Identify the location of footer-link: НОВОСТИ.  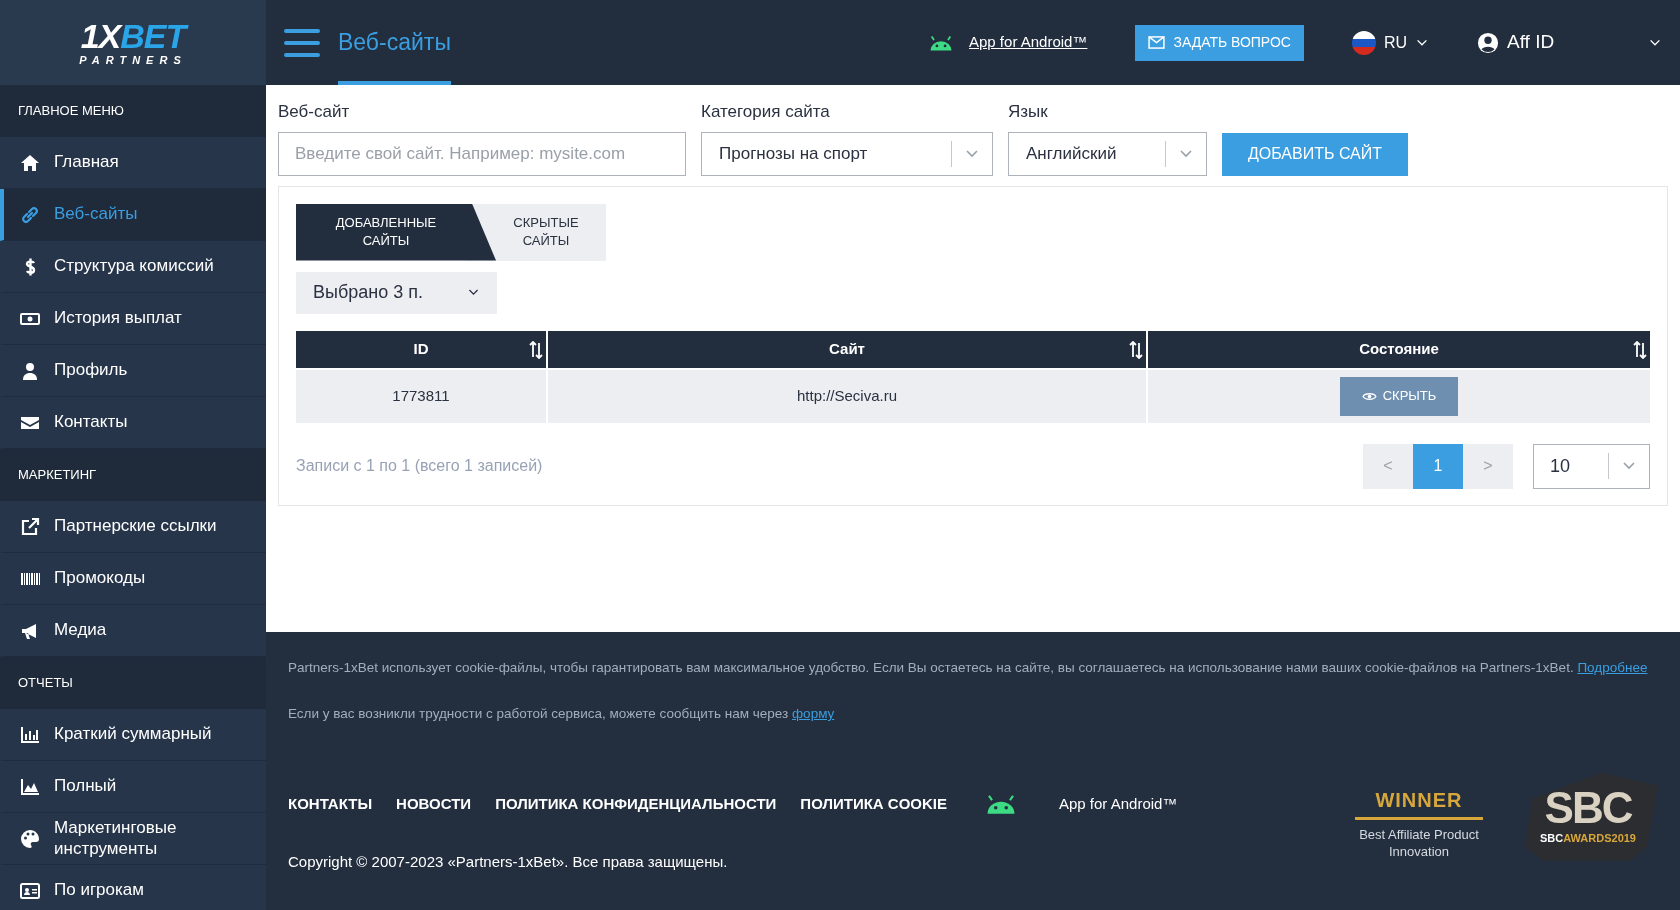
(434, 803).